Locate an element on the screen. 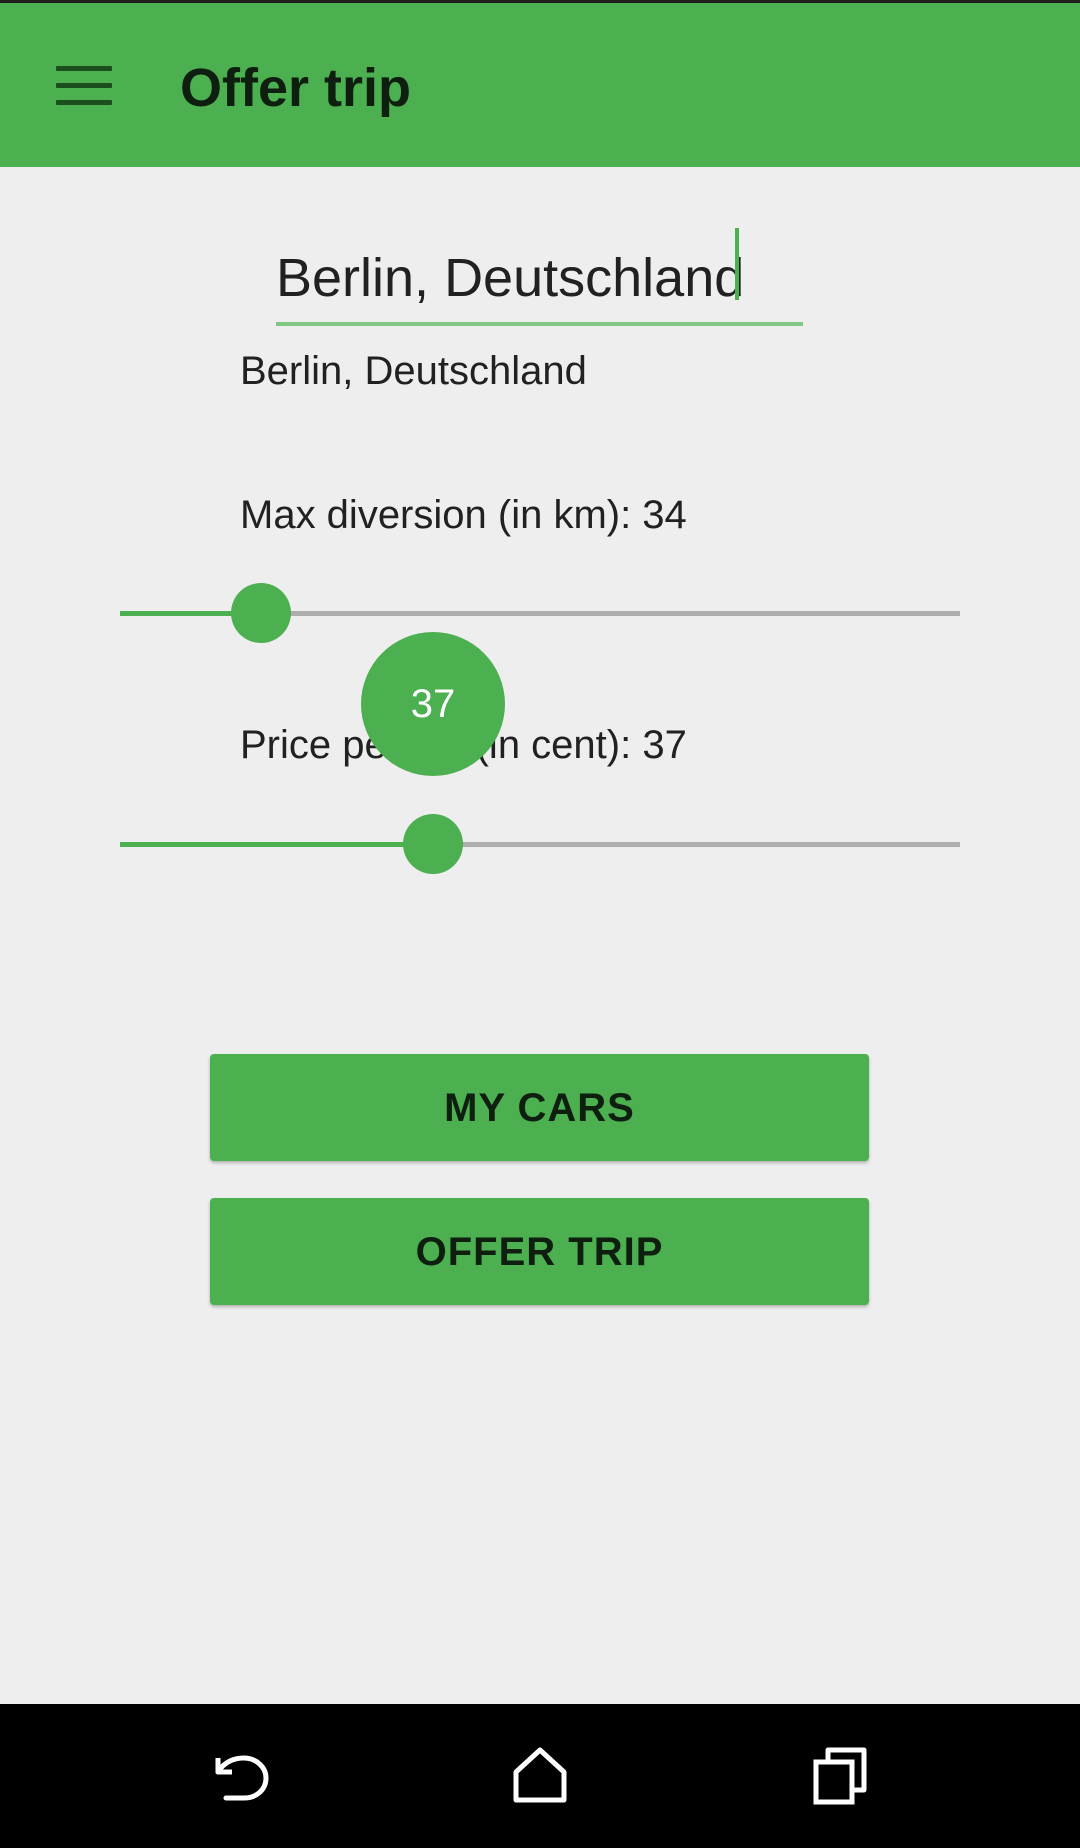 This screenshot has width=1080, height=1848. price-per-km-slider-thumb is located at coordinates (433, 844).